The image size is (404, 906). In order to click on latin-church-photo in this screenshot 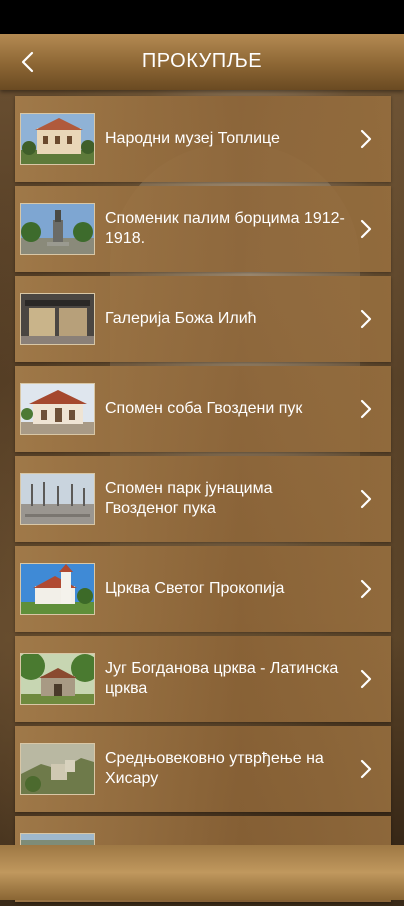, I will do `click(57, 679)`.